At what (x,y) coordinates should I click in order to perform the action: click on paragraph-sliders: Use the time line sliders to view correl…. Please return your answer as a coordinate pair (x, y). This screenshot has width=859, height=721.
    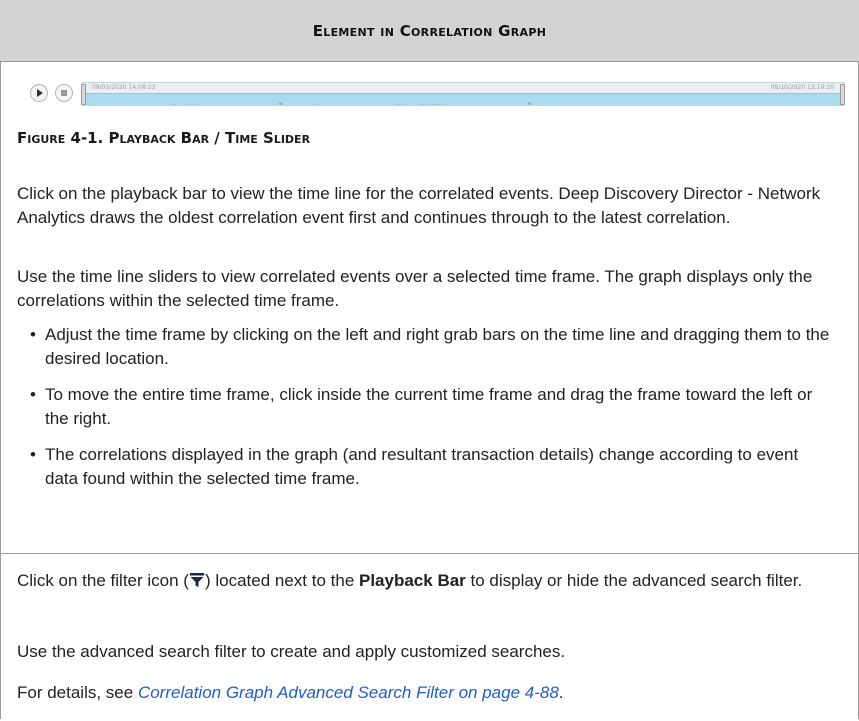
    Looking at the image, I should click on (415, 288).